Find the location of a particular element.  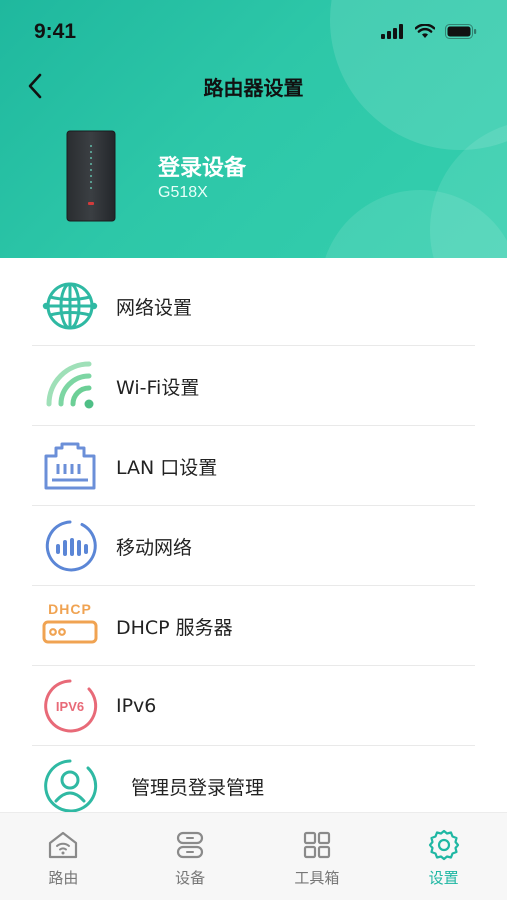

wifi-signal-icon is located at coordinates (425, 31).